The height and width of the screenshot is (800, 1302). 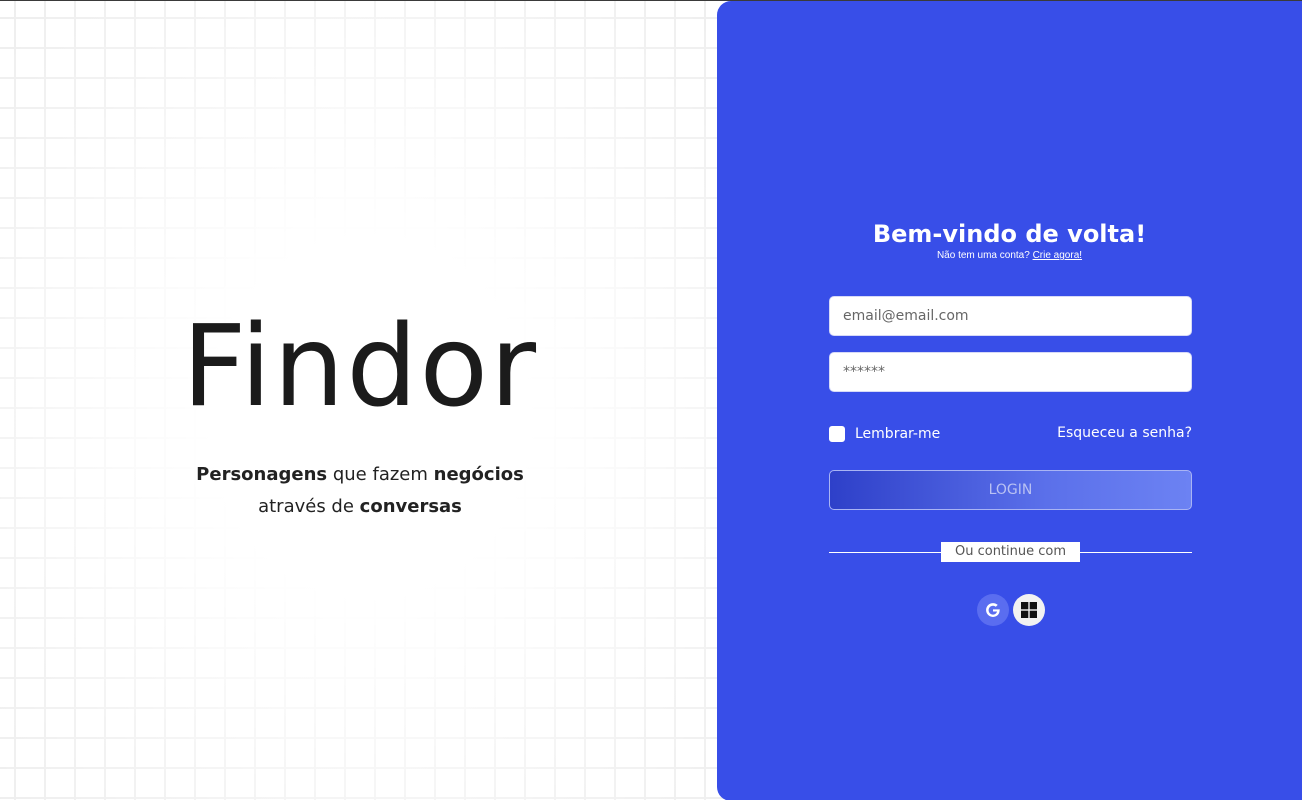 What do you see at coordinates (410, 506) in the screenshot?
I see `tagline-conversas: conversas` at bounding box center [410, 506].